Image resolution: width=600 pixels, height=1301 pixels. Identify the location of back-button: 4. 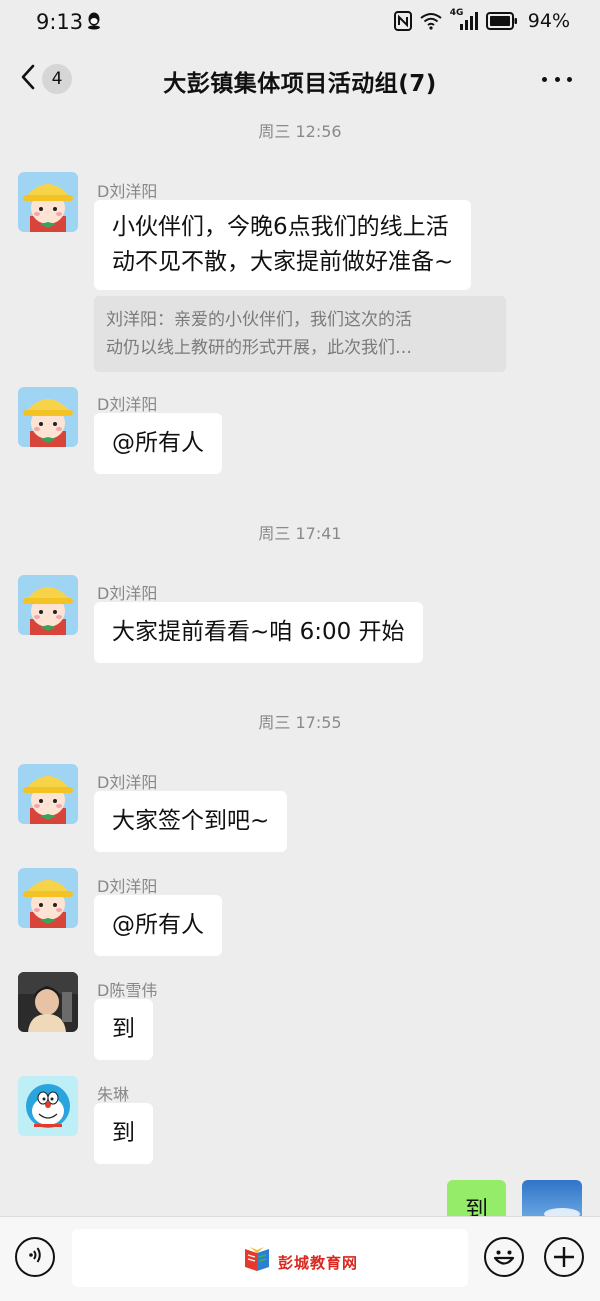
(55, 79).